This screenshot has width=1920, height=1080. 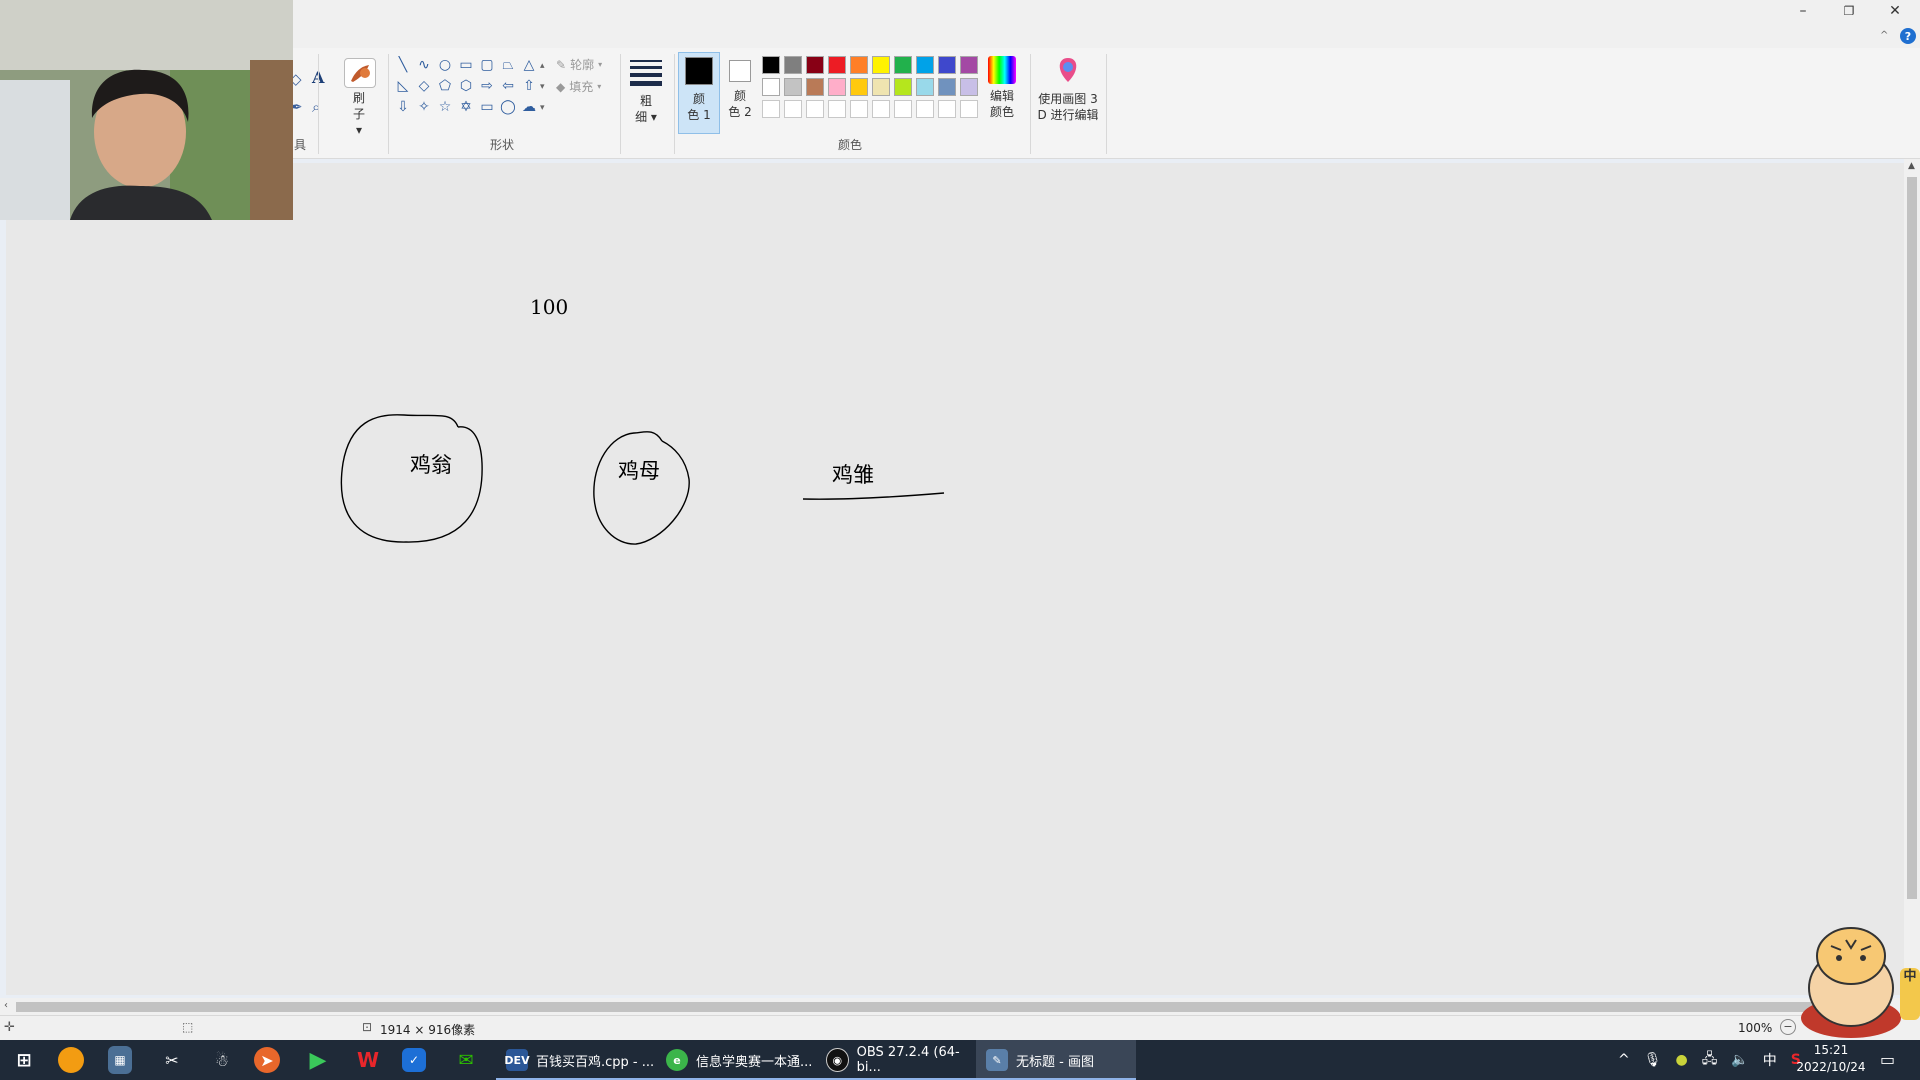 What do you see at coordinates (578, 86) in the screenshot?
I see `fill-button: ◆ 填充 ▾` at bounding box center [578, 86].